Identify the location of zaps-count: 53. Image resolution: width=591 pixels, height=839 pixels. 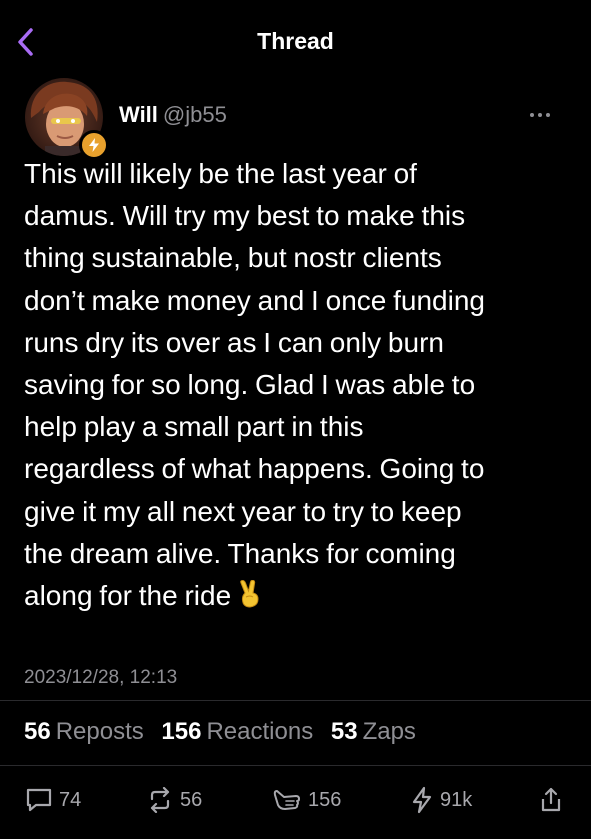
(344, 731).